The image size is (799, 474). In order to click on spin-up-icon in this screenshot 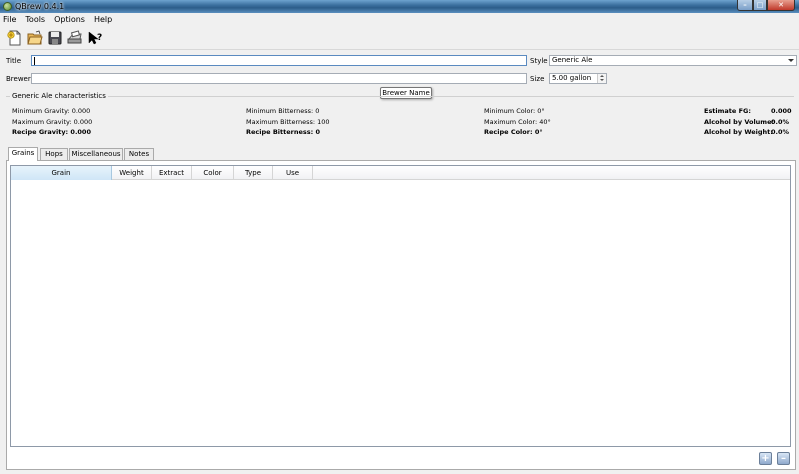, I will do `click(602, 76)`.